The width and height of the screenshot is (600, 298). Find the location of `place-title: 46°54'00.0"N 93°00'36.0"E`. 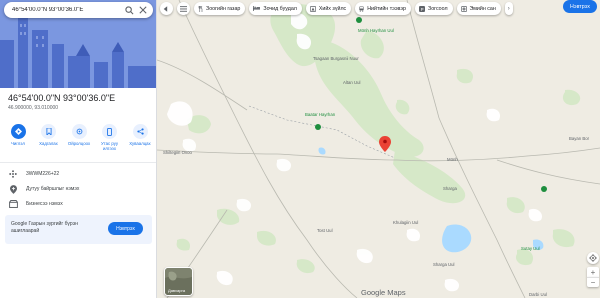

place-title: 46°54'00.0"N 93°00'36.0"E is located at coordinates (62, 98).